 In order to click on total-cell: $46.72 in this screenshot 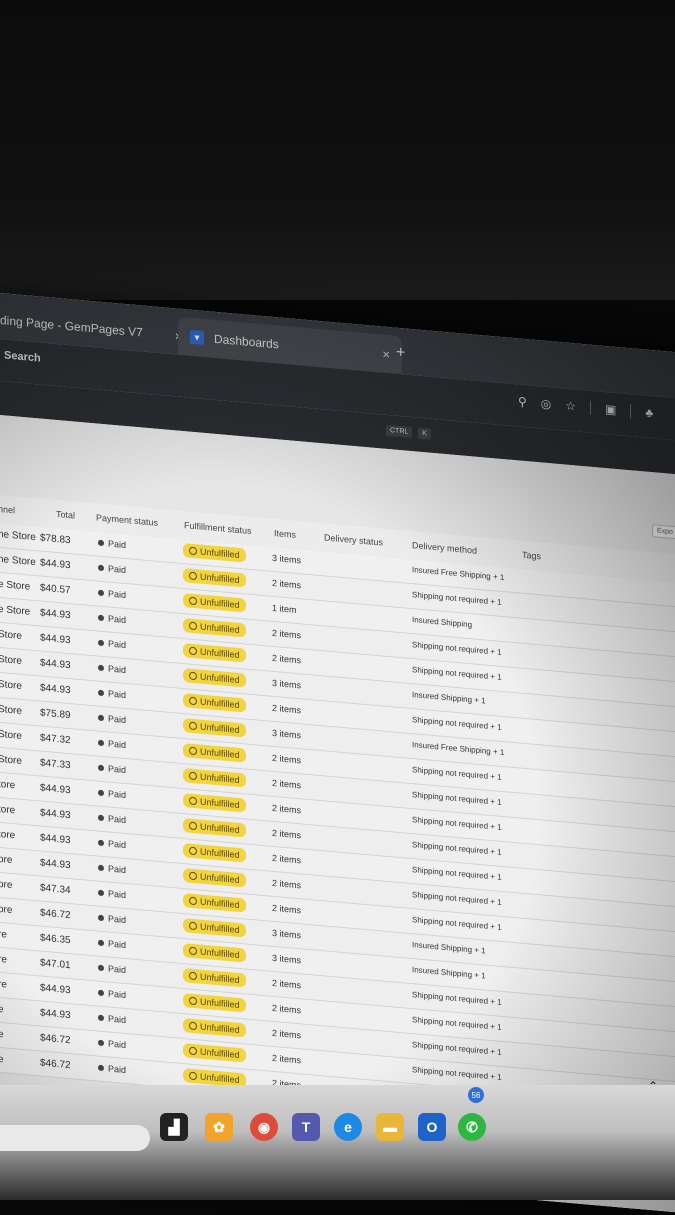, I will do `click(55, 914)`.